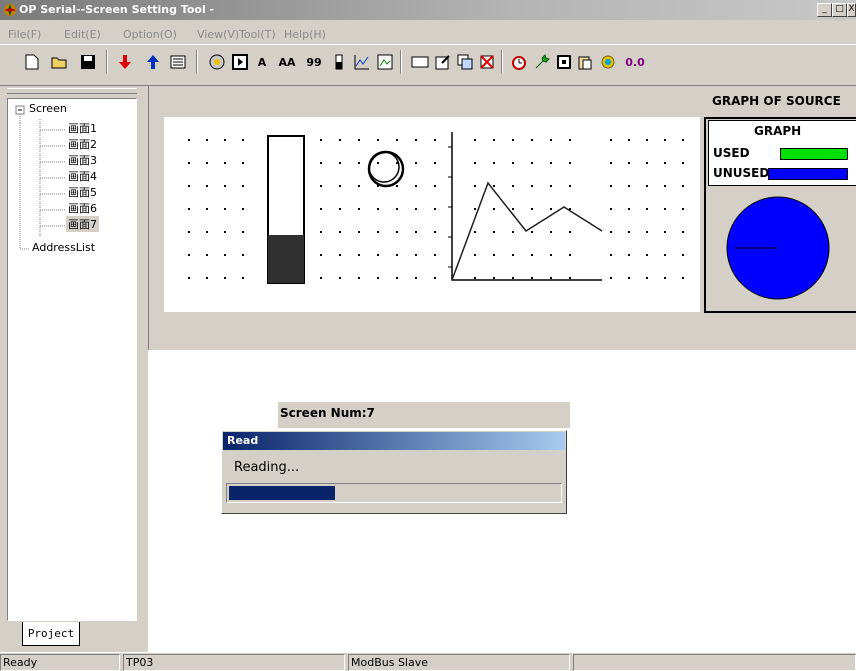 The width and height of the screenshot is (856, 671). I want to click on tree-item-screen-1: 画面1, so click(82, 128).